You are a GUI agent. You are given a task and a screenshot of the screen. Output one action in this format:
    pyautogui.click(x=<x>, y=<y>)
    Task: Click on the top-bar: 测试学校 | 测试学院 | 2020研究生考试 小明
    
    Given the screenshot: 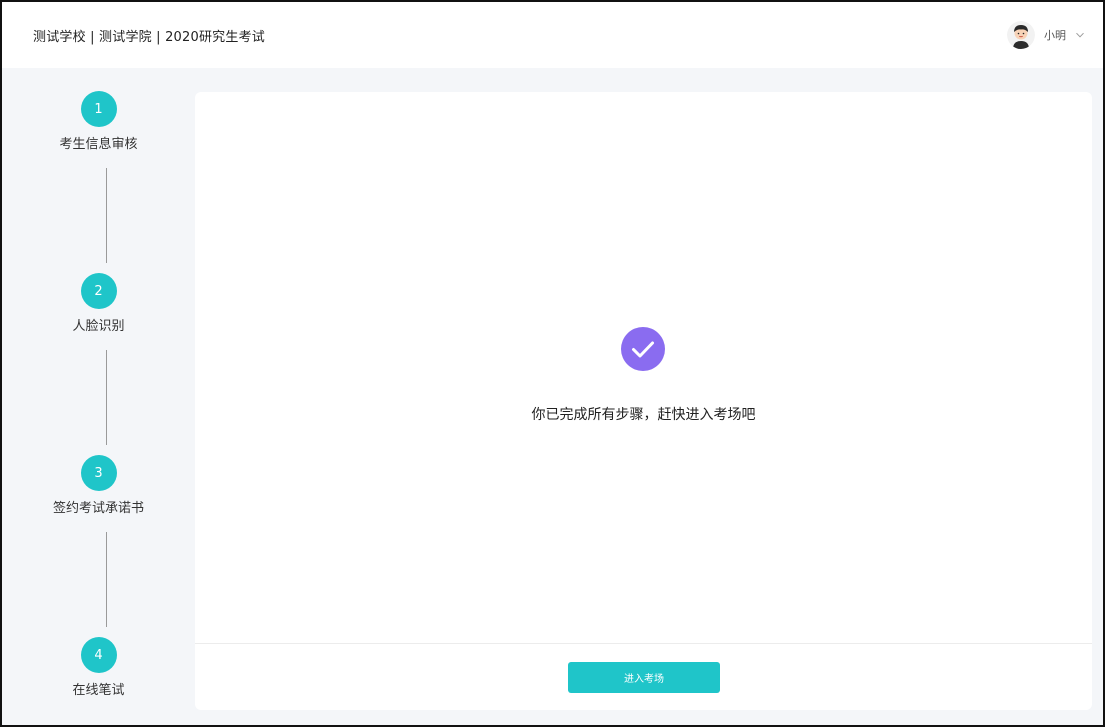 What is the action you would take?
    pyautogui.click(x=552, y=35)
    